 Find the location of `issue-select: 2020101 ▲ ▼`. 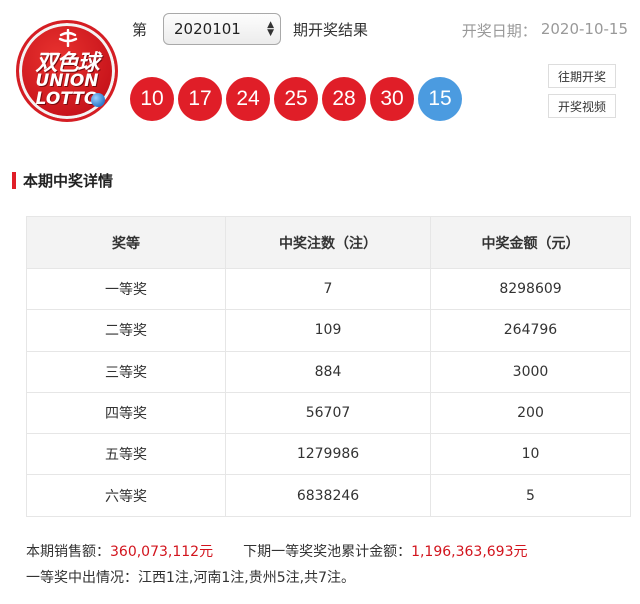

issue-select: 2020101 ▲ ▼ is located at coordinates (222, 29).